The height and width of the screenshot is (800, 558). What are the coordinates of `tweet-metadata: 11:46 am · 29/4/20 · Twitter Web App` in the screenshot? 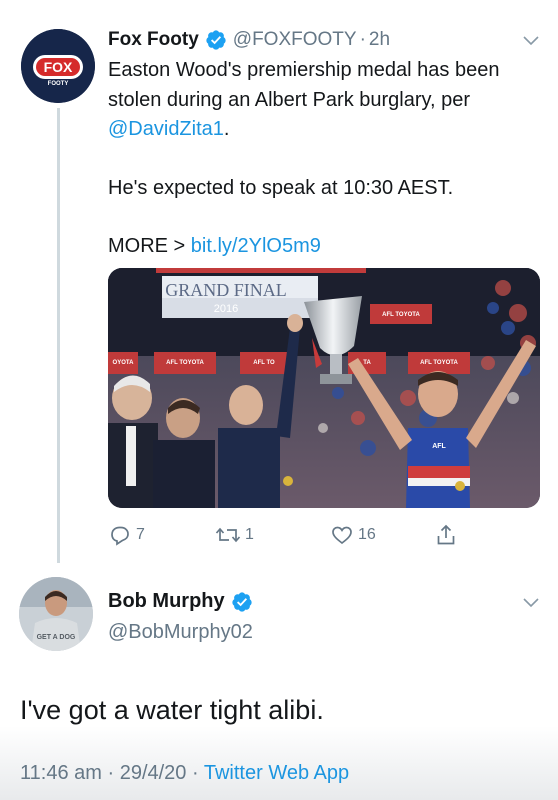 It's located at (184, 773).